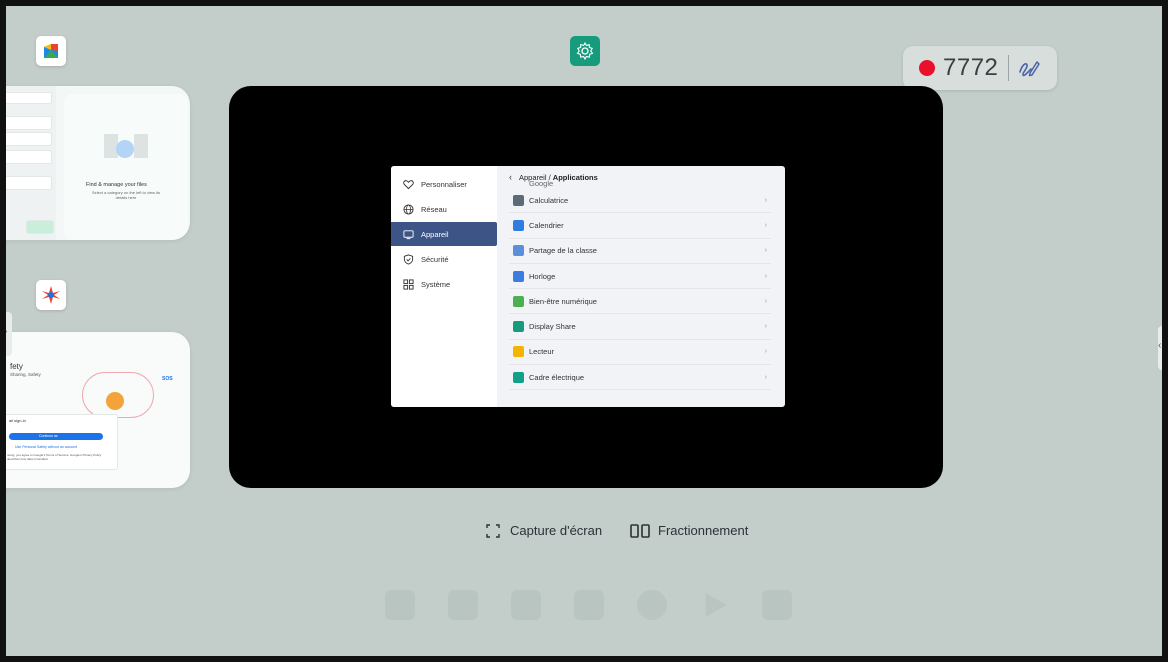 The image size is (1168, 662). I want to click on shield-icon, so click(408, 259).